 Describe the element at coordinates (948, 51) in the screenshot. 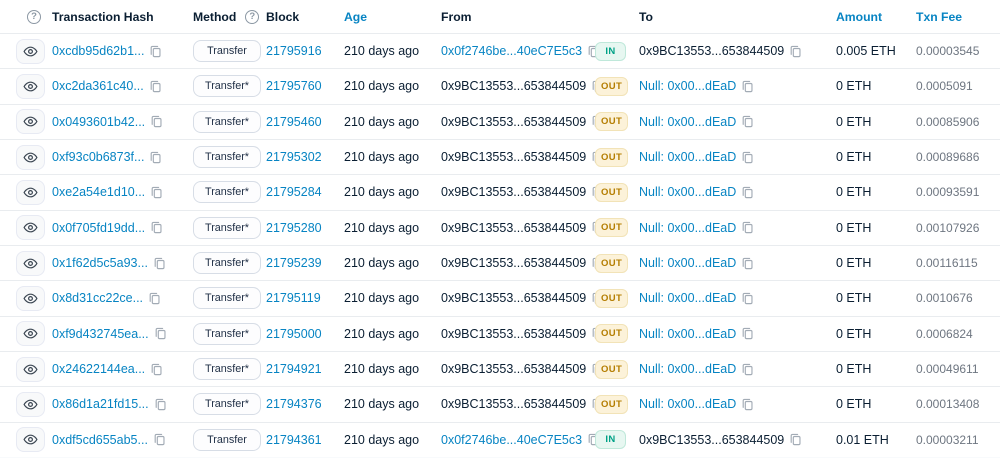

I see `txn-fee-text: 0.00003545` at that location.